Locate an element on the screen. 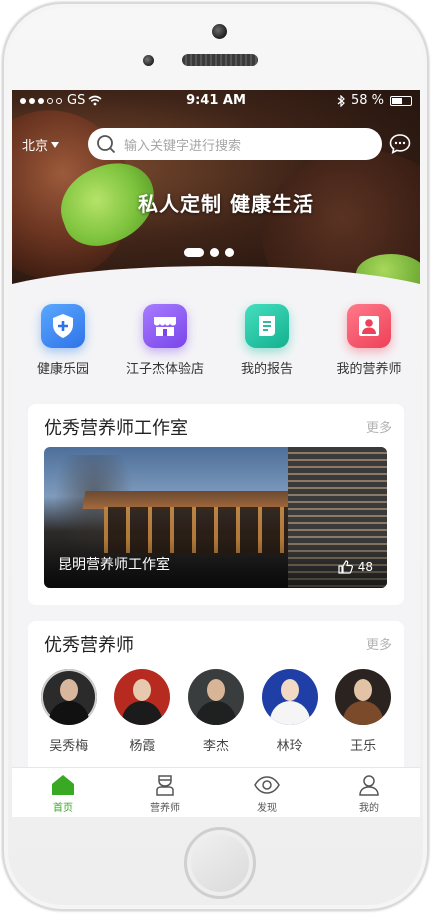  thumbs-up-icon is located at coordinates (345, 567).